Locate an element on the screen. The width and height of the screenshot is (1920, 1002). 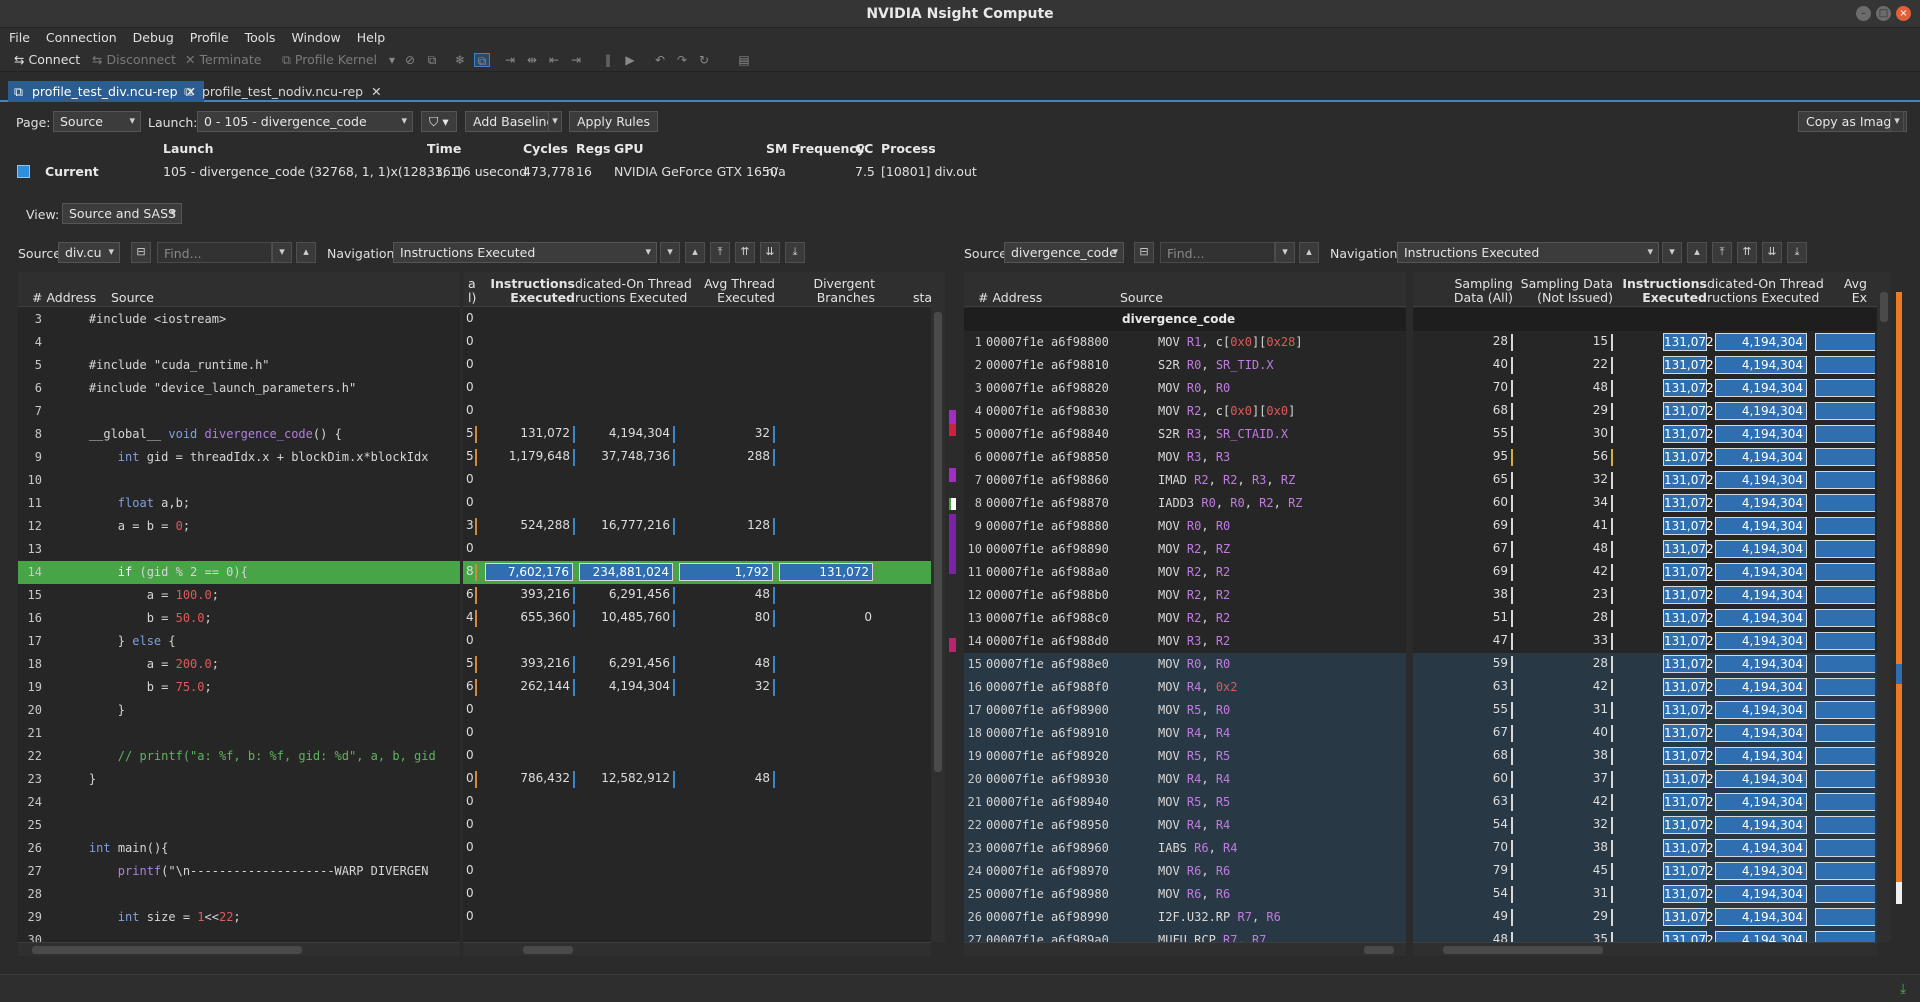
table-row: 24 00007f1e a6f98970 MOV R6, R6 is located at coordinates (1185, 871).